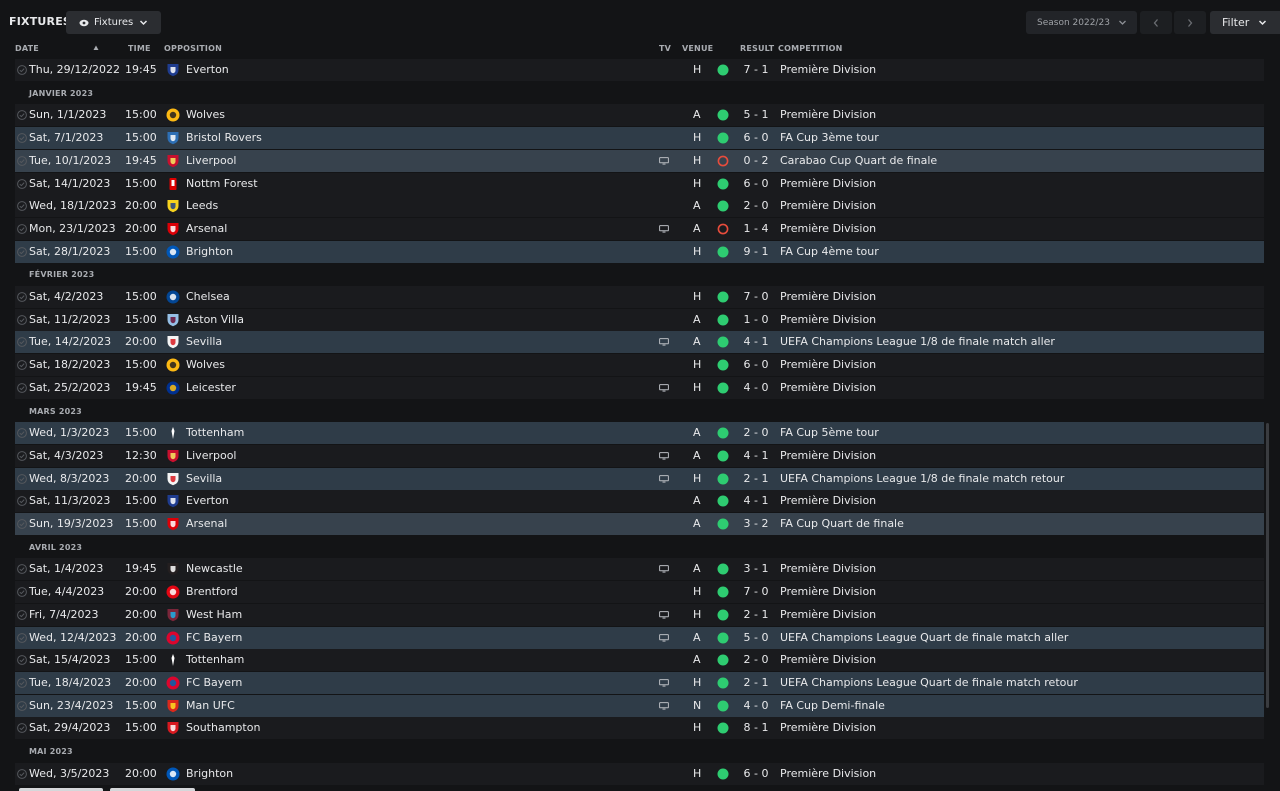  What do you see at coordinates (697, 49) in the screenshot?
I see `column-header-venue: VENUE` at bounding box center [697, 49].